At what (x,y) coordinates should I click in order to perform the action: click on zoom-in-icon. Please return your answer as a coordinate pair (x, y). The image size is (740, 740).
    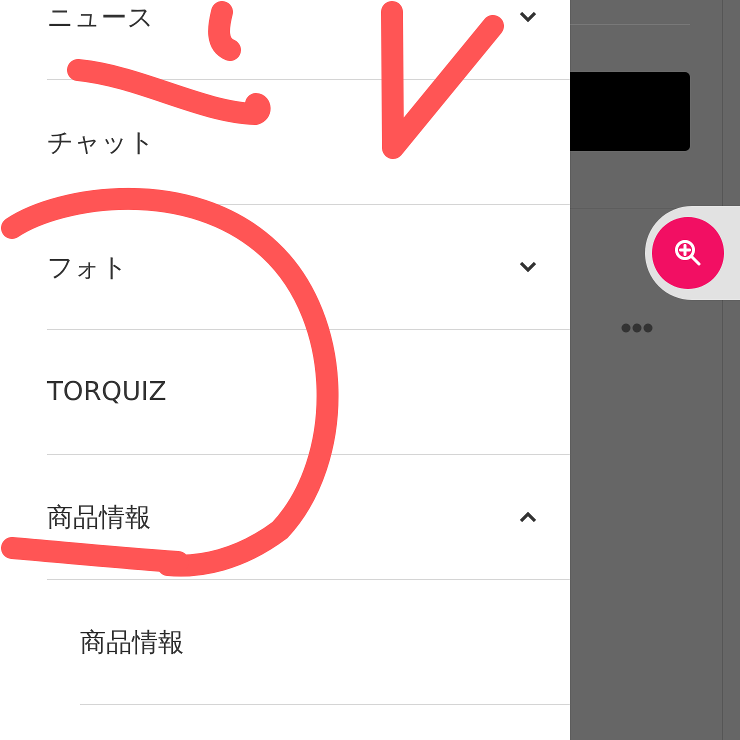
    Looking at the image, I should click on (688, 253).